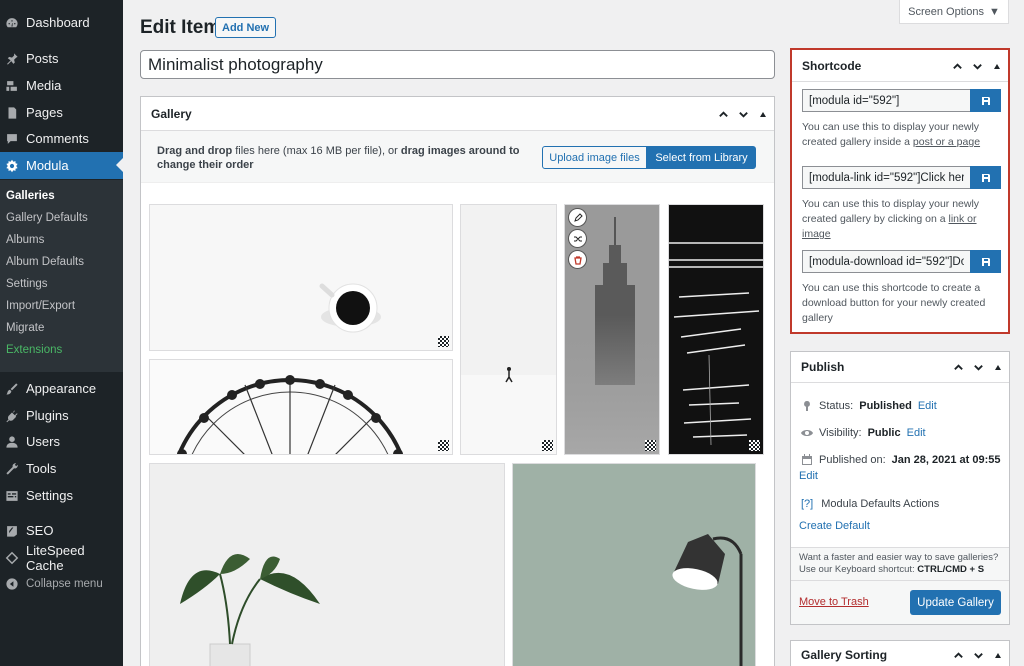 The height and width of the screenshot is (666, 1024). I want to click on sidebar-item-appearance: Appearance, so click(61, 388).